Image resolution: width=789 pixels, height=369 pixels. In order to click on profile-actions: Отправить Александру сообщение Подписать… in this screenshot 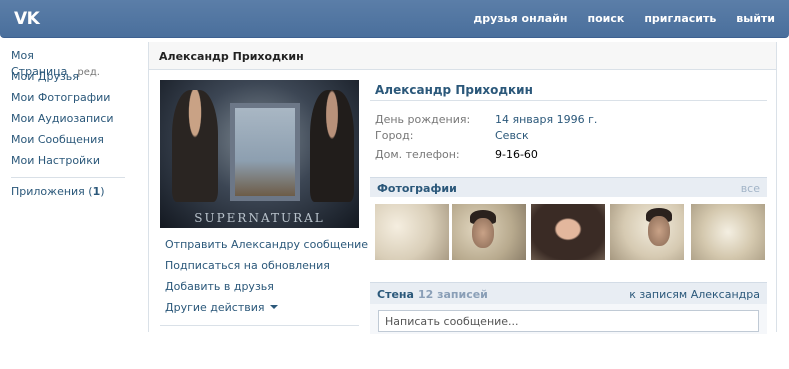, I will do `click(266, 279)`.